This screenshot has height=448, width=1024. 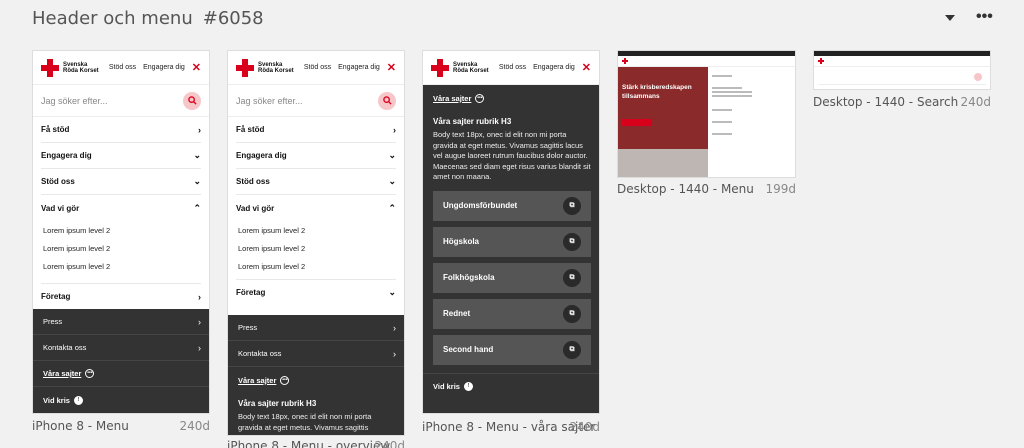 I want to click on site-button-folkhogskola: Folkhögskola ⧉, so click(x=512, y=277).